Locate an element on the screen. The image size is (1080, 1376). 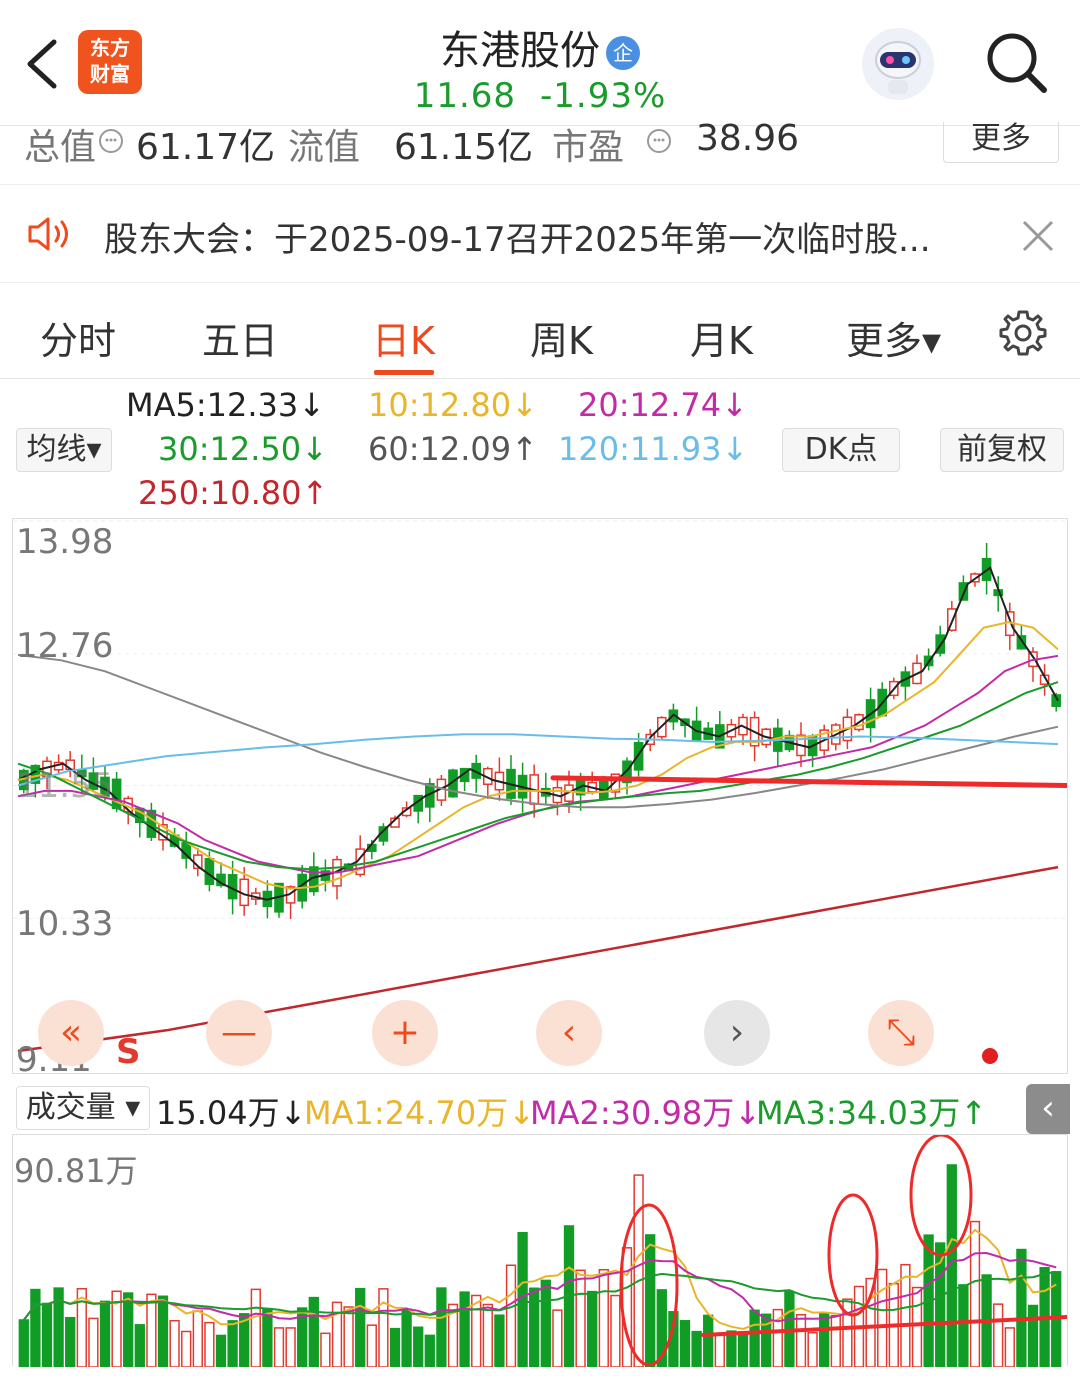
ma30-label: 30:12.50↓ is located at coordinates (243, 449).